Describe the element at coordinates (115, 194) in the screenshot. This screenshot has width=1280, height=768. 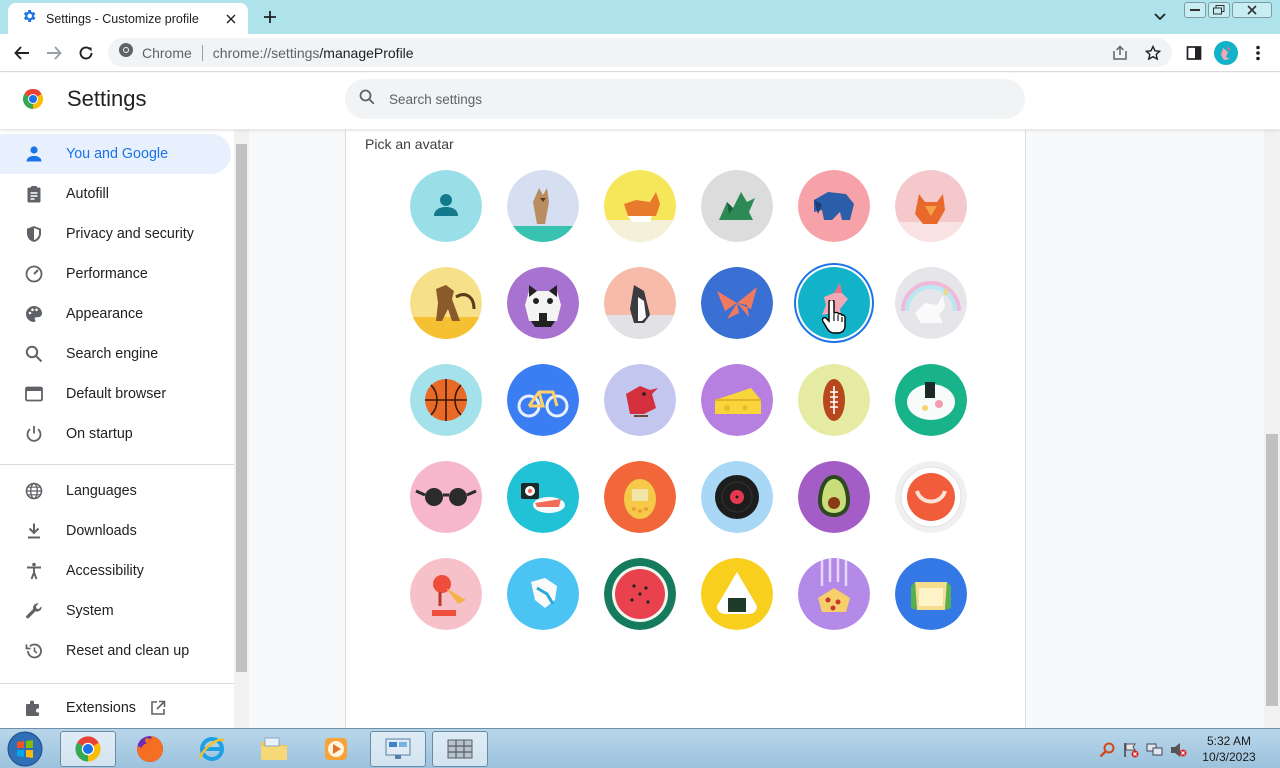
I see `sidebar-item-autofill: Autofill` at that location.